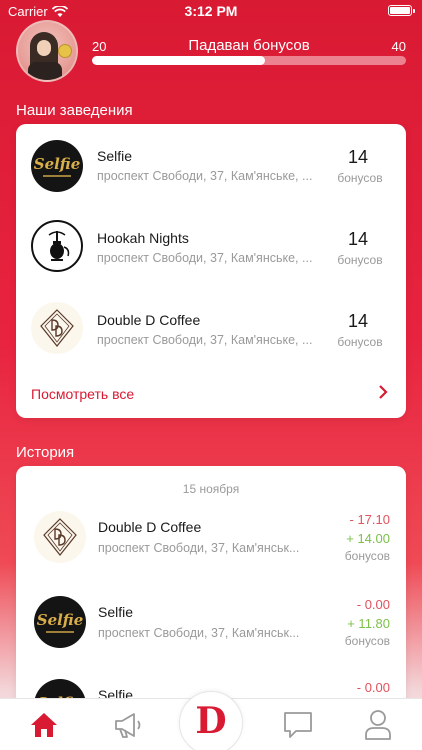 The image size is (422, 750). I want to click on level-max: 40, so click(398, 46).